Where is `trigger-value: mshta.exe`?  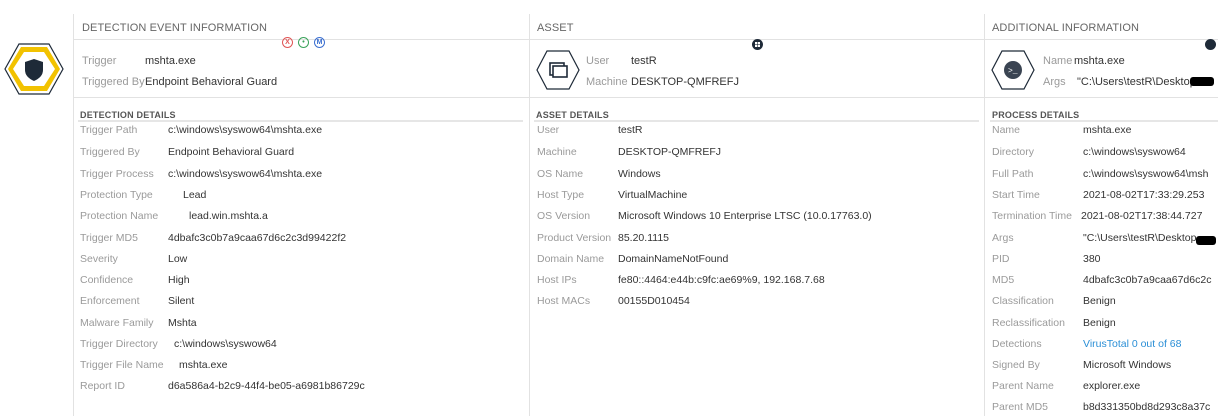 trigger-value: mshta.exe is located at coordinates (170, 61).